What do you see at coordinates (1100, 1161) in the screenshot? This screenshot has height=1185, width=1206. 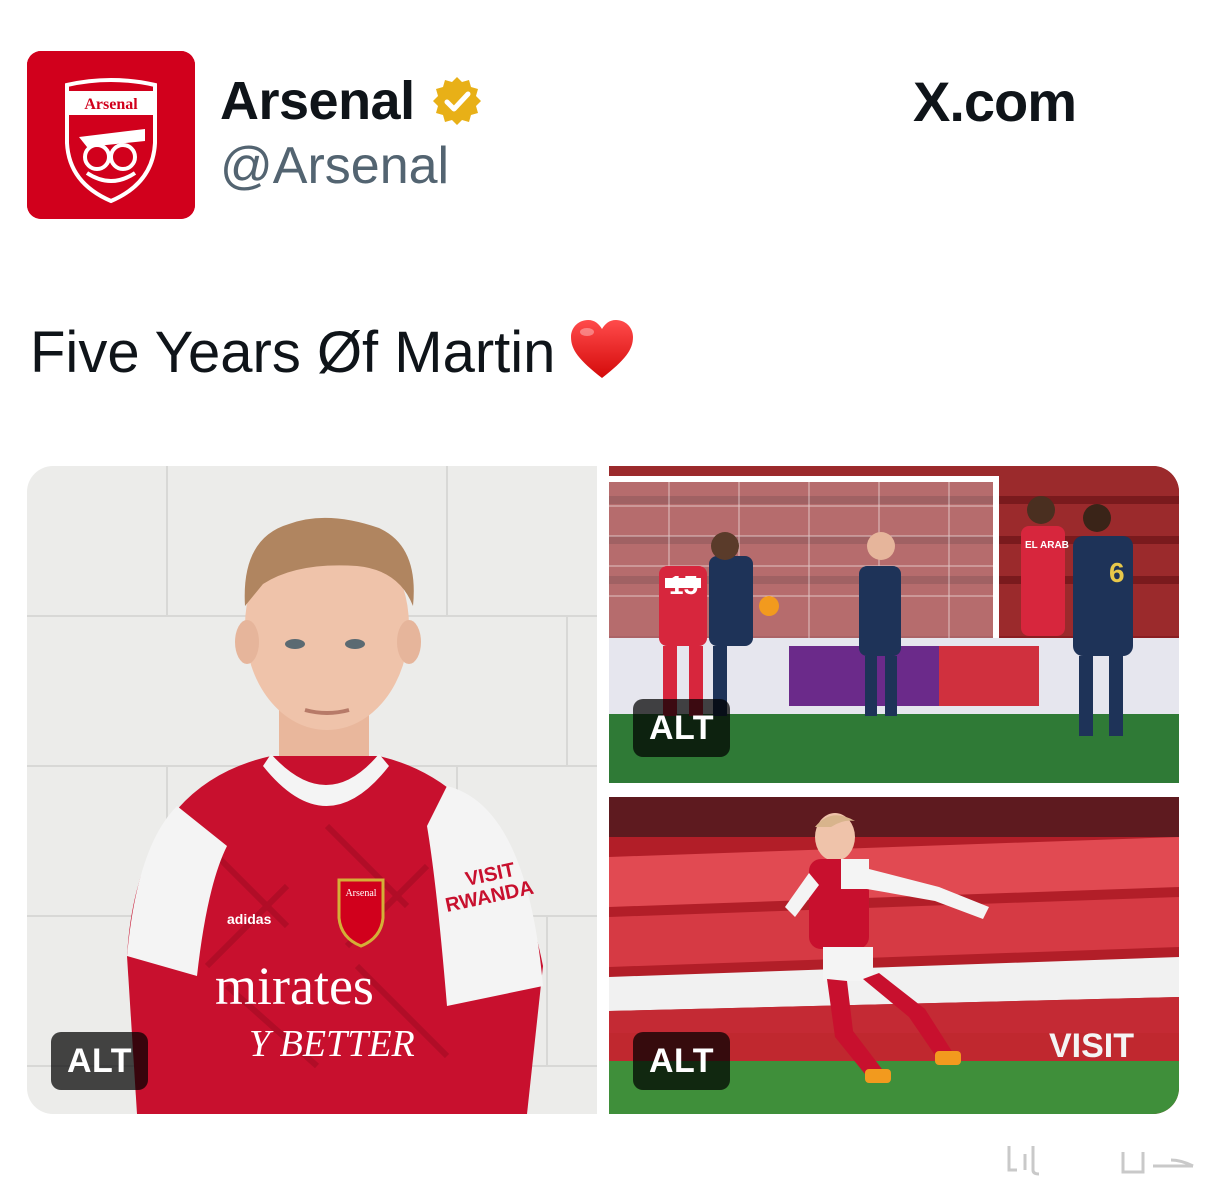 I see `watermark-icon` at bounding box center [1100, 1161].